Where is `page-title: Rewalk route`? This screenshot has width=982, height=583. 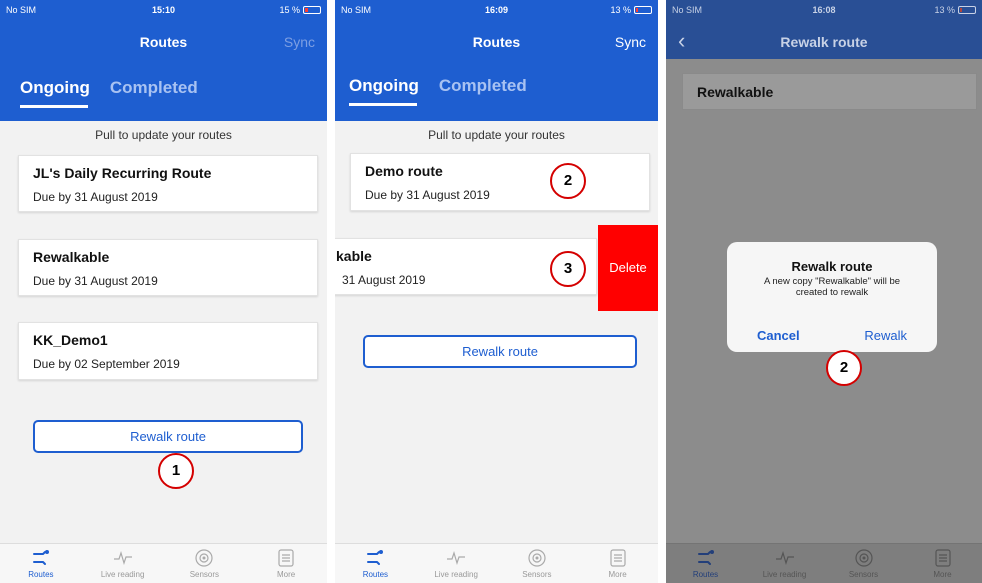
page-title: Rewalk route is located at coordinates (824, 42).